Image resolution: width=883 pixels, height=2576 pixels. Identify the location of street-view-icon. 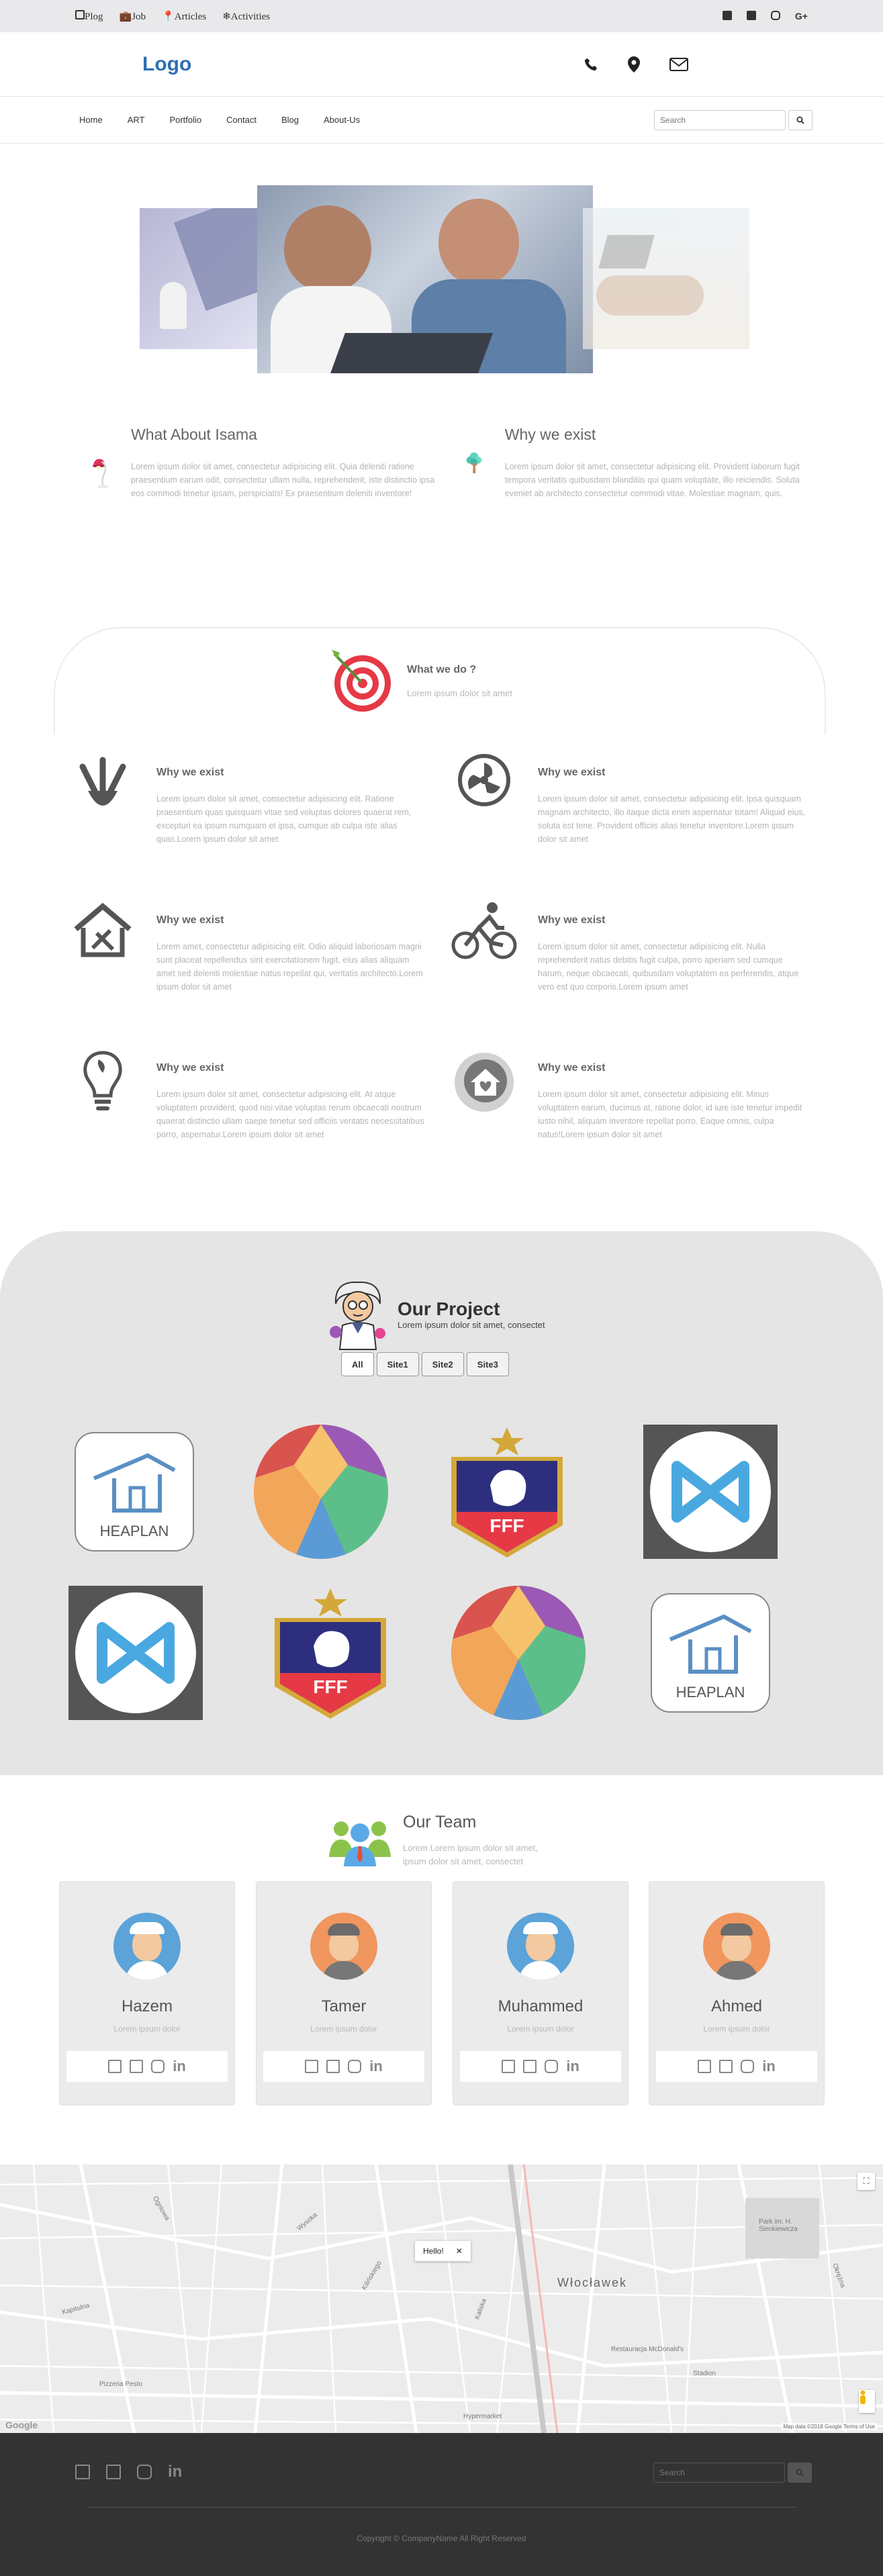
(867, 2401).